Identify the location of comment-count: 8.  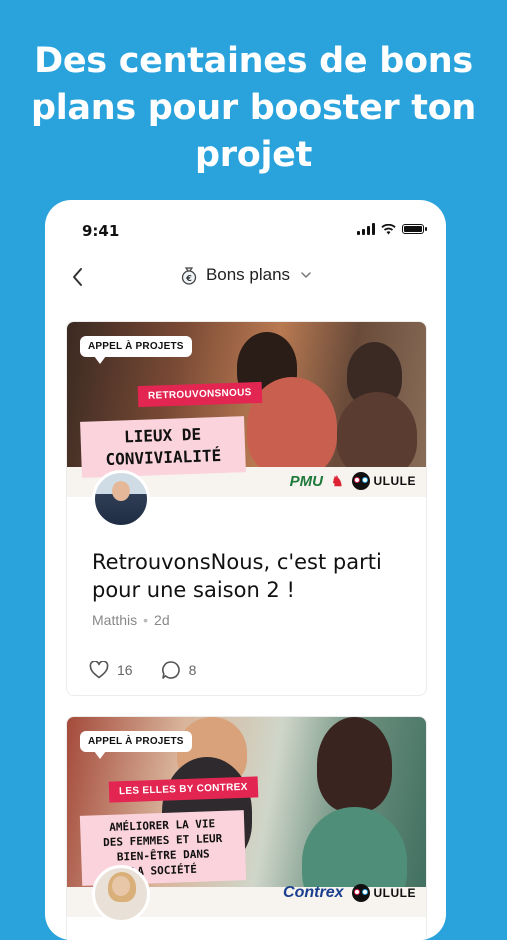
(192, 670).